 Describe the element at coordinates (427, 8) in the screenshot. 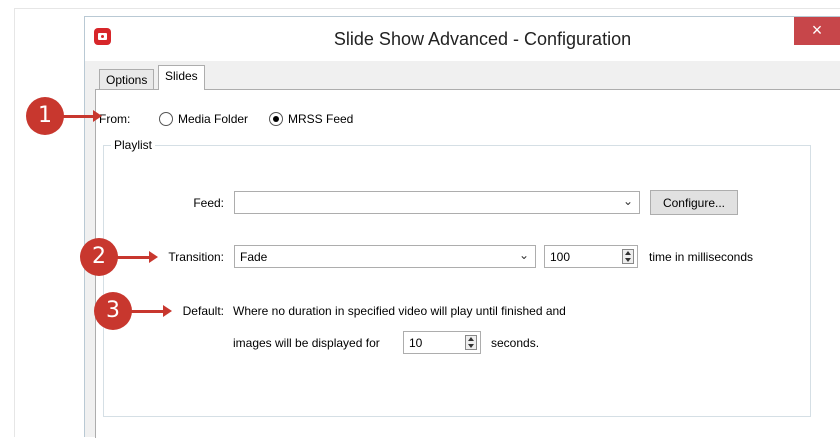

I see `frame-top-line` at that location.